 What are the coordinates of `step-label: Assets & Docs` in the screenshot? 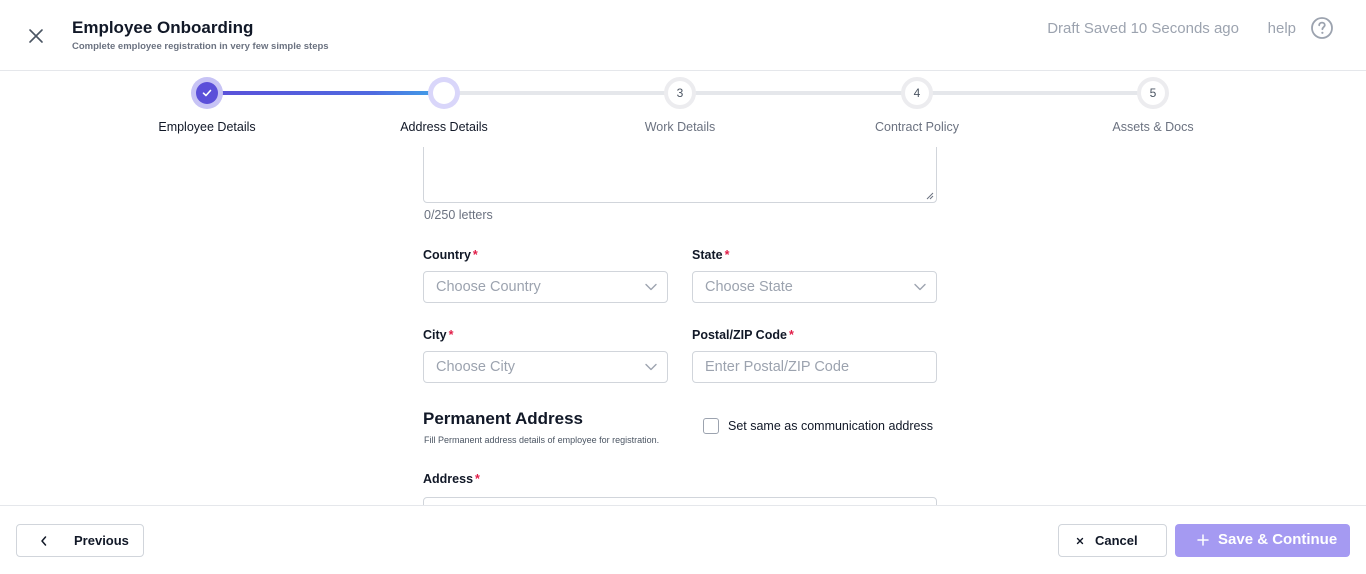 It's located at (1153, 127).